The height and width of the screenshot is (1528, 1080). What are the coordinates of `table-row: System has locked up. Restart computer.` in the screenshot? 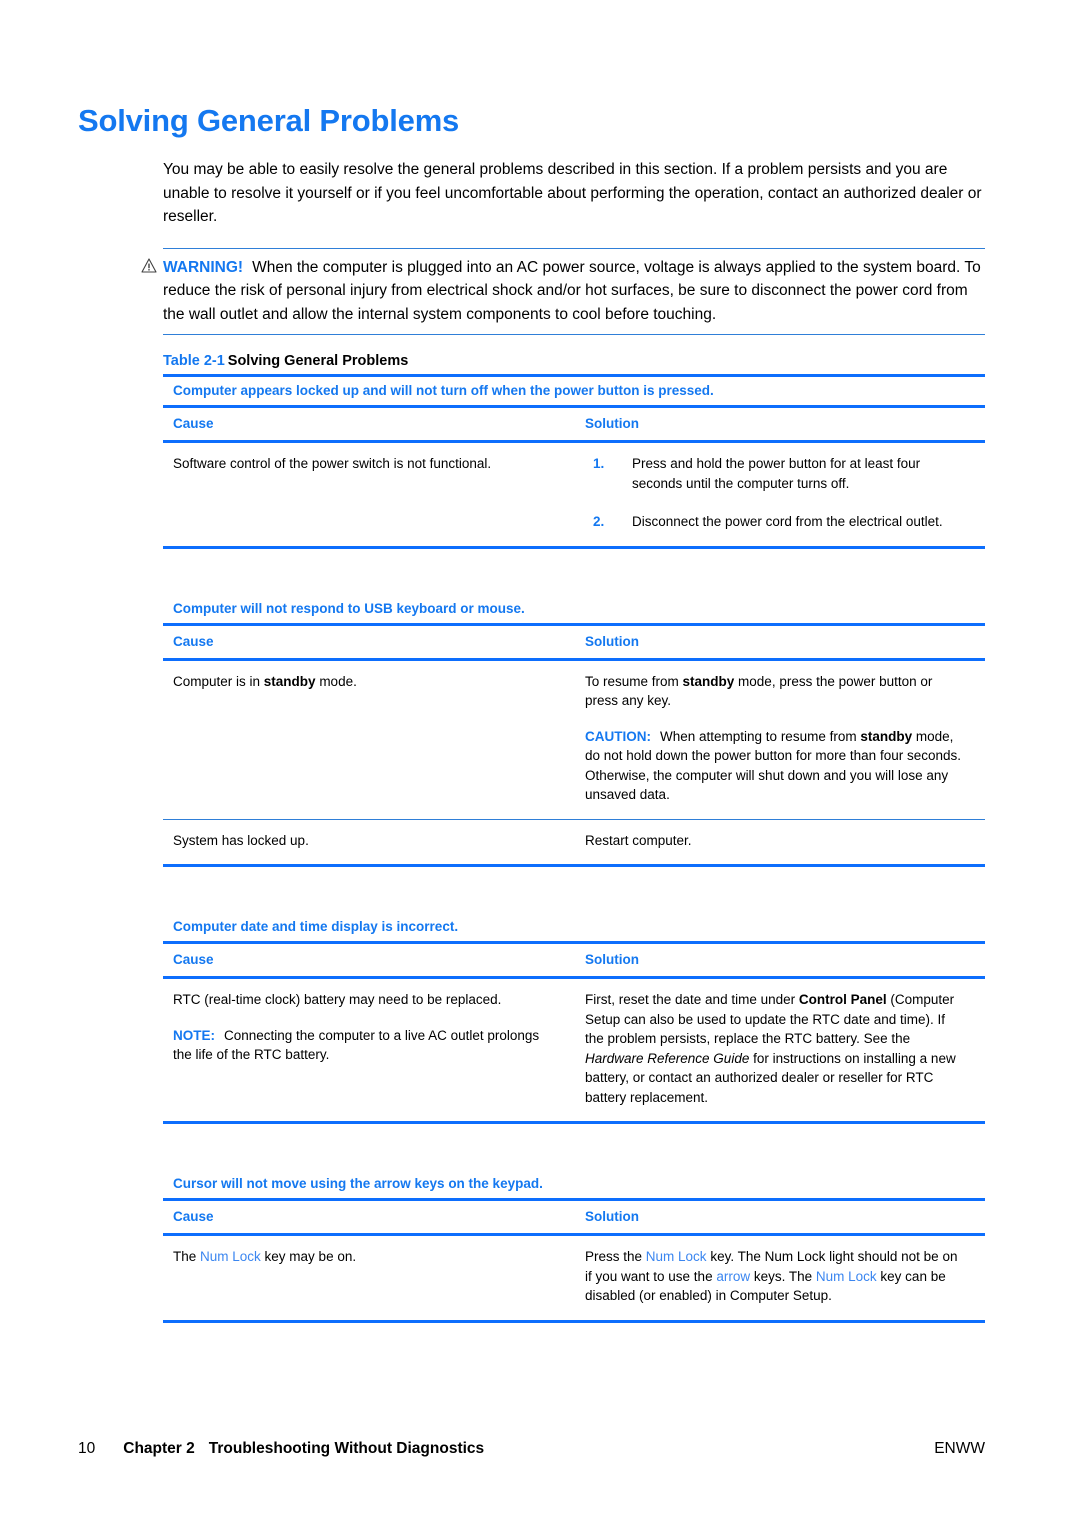 It's located at (574, 842).